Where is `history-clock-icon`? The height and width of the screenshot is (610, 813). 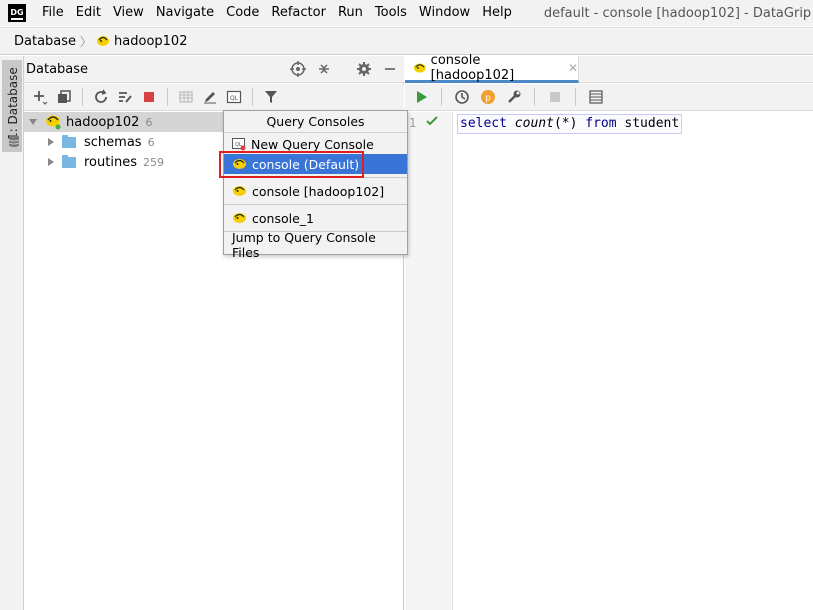 history-clock-icon is located at coordinates (462, 97).